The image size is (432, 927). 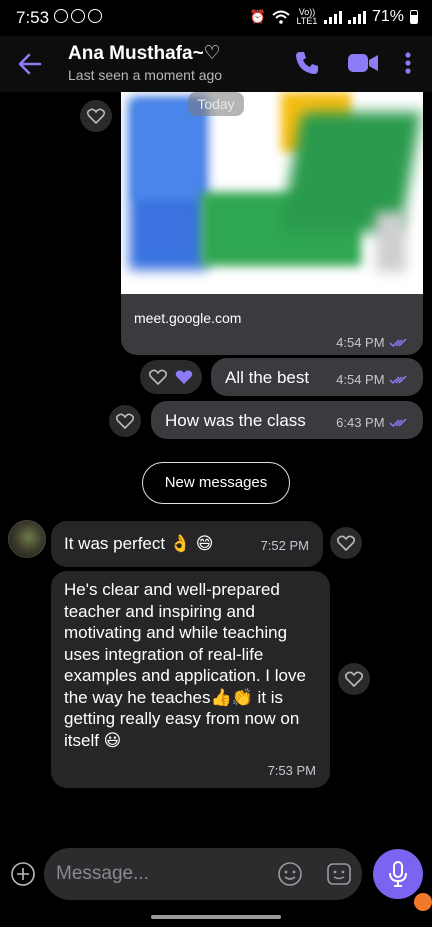 I want to click on date-chip: Today, so click(x=216, y=104).